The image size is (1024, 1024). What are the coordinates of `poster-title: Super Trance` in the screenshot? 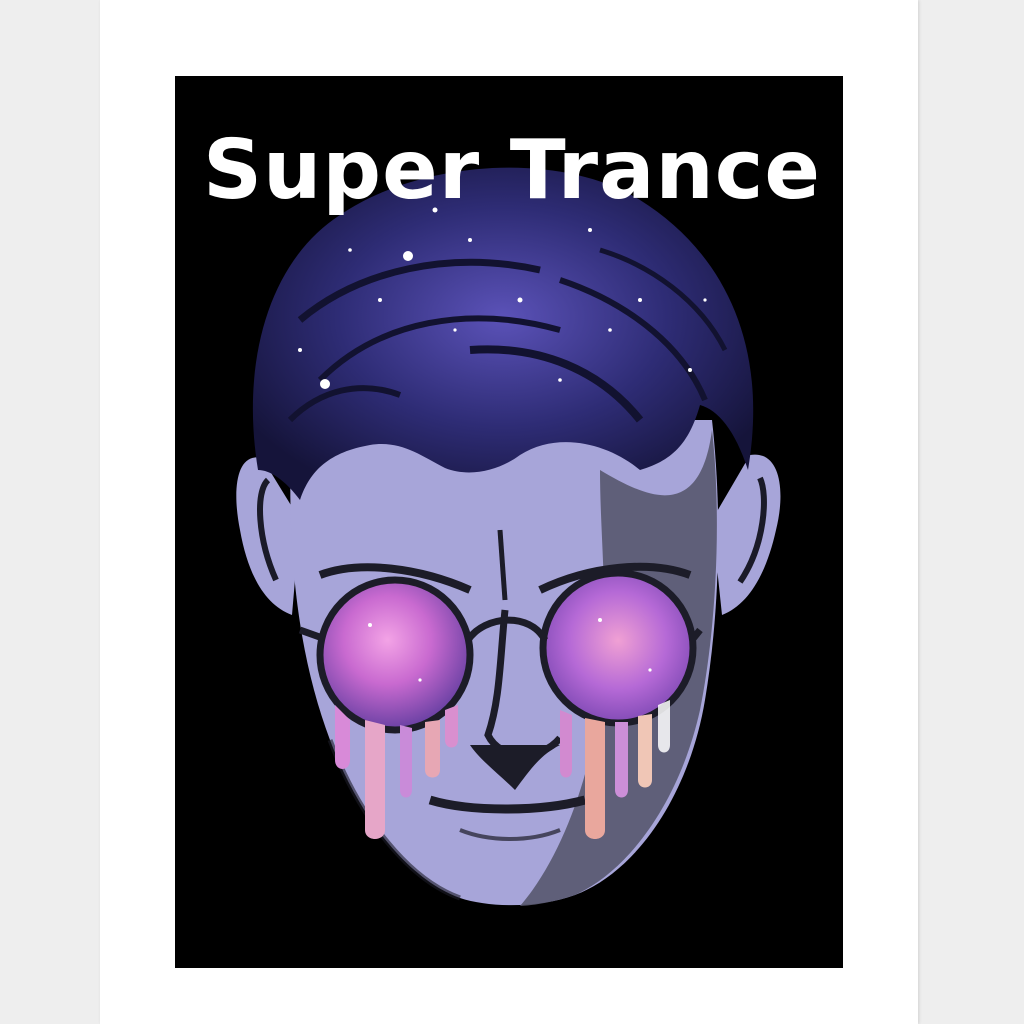 It's located at (512, 170).